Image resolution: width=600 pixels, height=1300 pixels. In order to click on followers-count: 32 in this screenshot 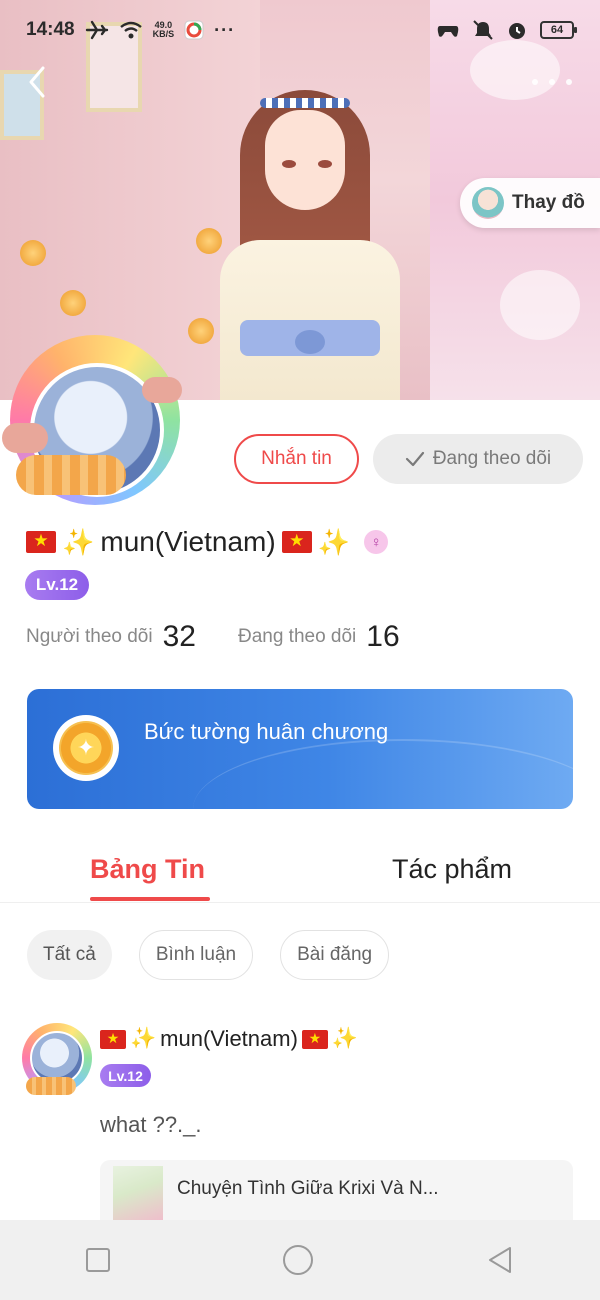, I will do `click(179, 637)`.